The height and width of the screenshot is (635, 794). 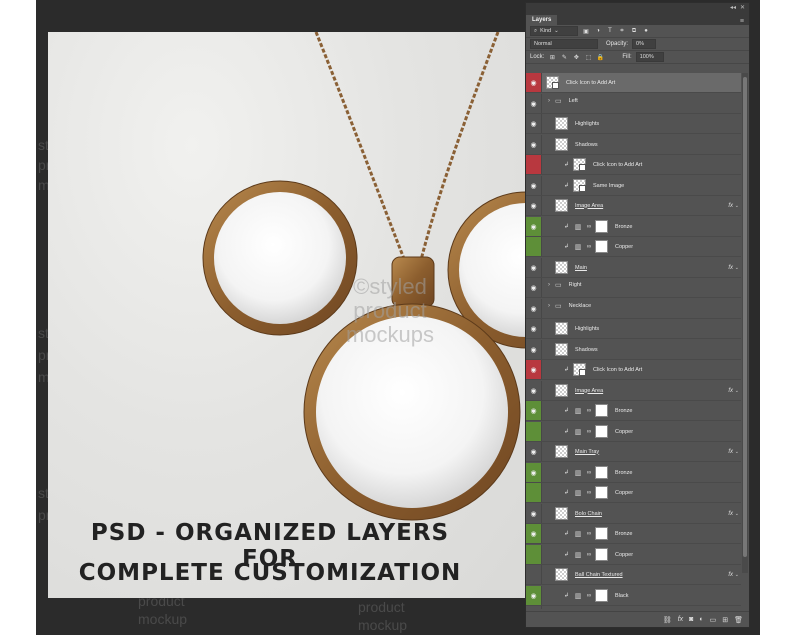 I want to click on lock-pixels-icon: ✎, so click(x=564, y=57).